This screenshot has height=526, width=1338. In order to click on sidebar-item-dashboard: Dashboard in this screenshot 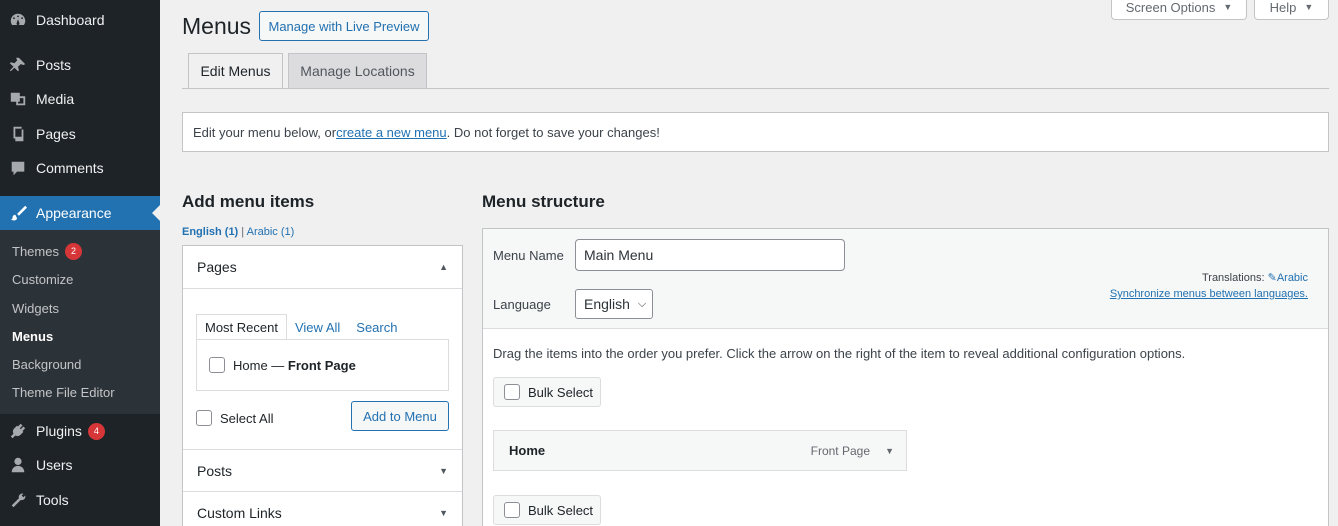, I will do `click(80, 20)`.